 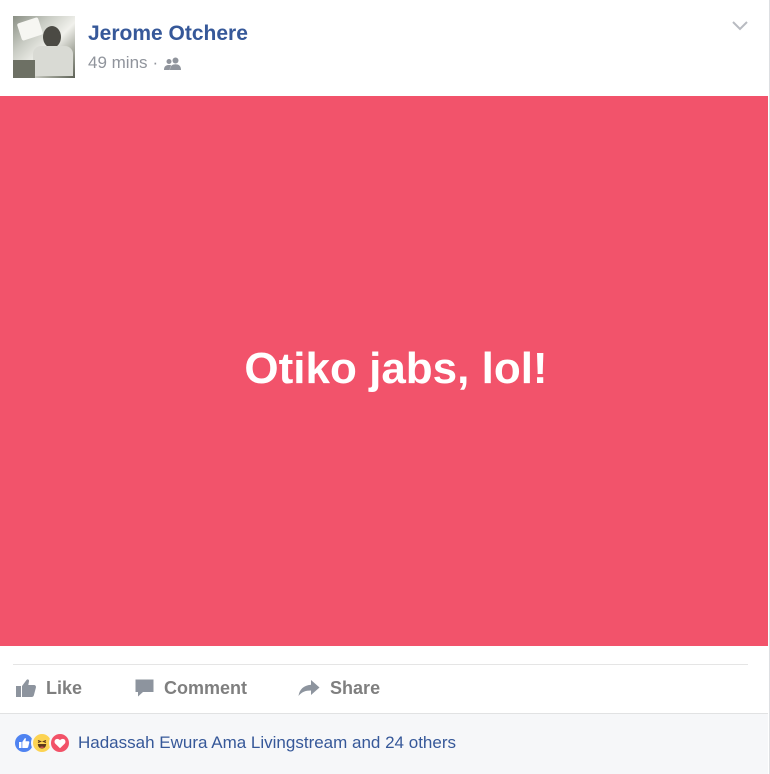 I want to click on thumbs-up-icon, so click(x=26, y=688).